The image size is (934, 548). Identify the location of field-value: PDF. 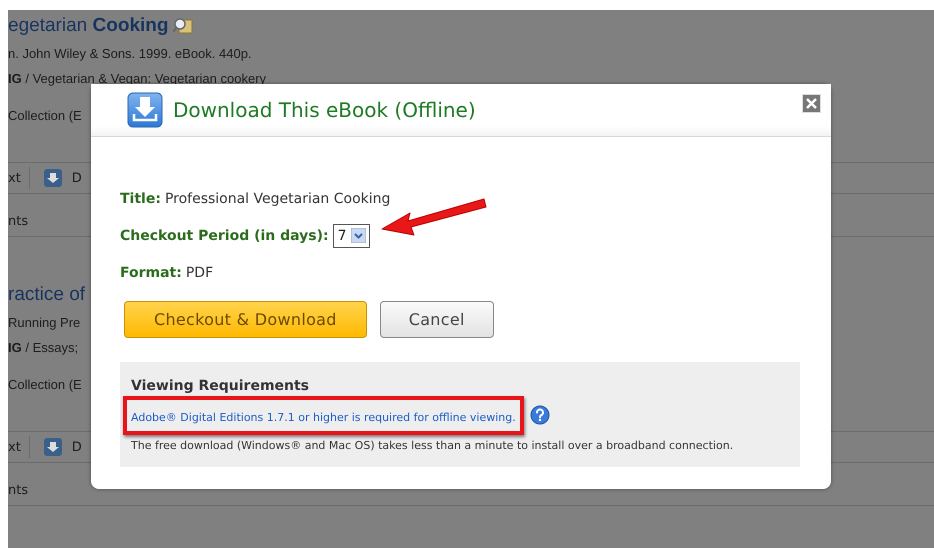
(200, 272).